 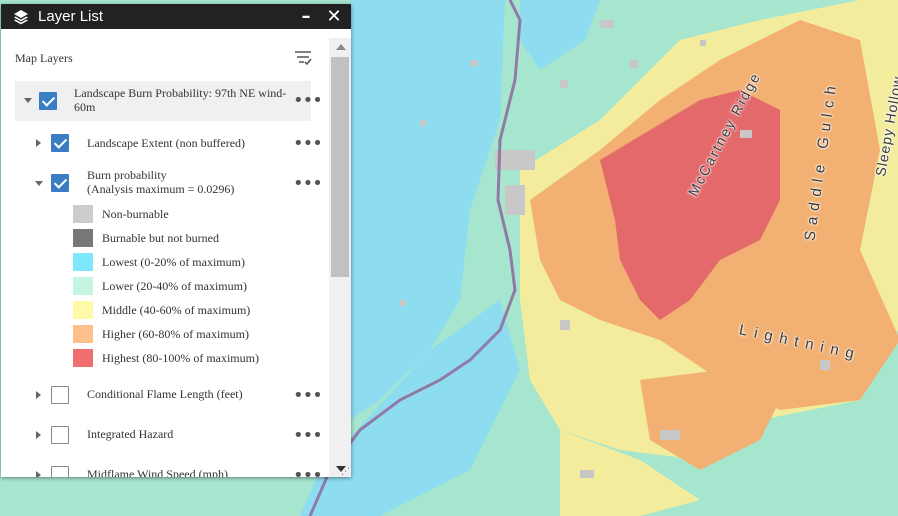 I want to click on scroll-up-arrow-icon, so click(x=341, y=47).